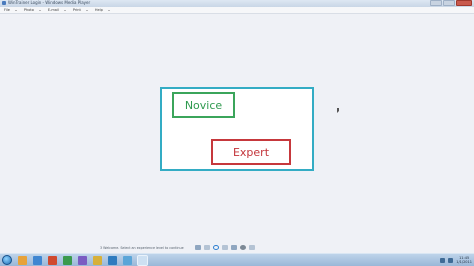 This screenshot has height=266, width=474. I want to click on play-icon, so click(216, 247).